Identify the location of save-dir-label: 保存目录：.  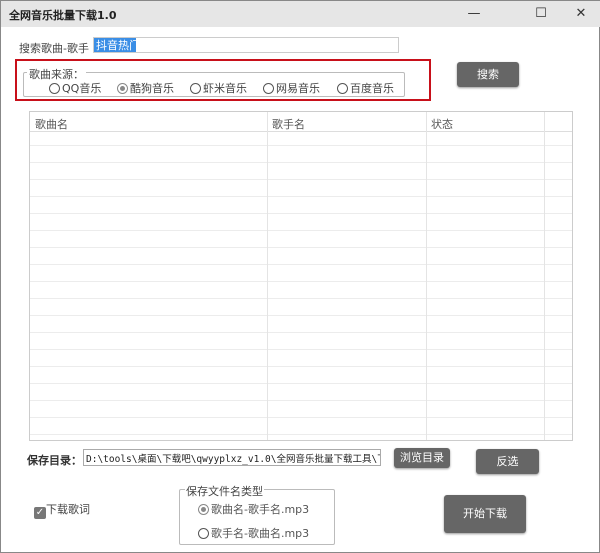
(54, 460).